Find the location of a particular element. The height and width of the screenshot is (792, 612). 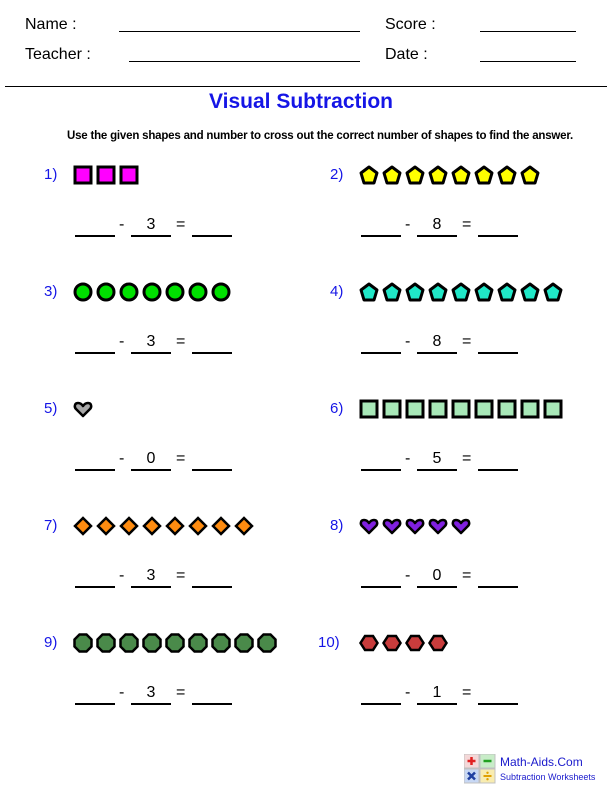

score-field is located at coordinates (528, 31).